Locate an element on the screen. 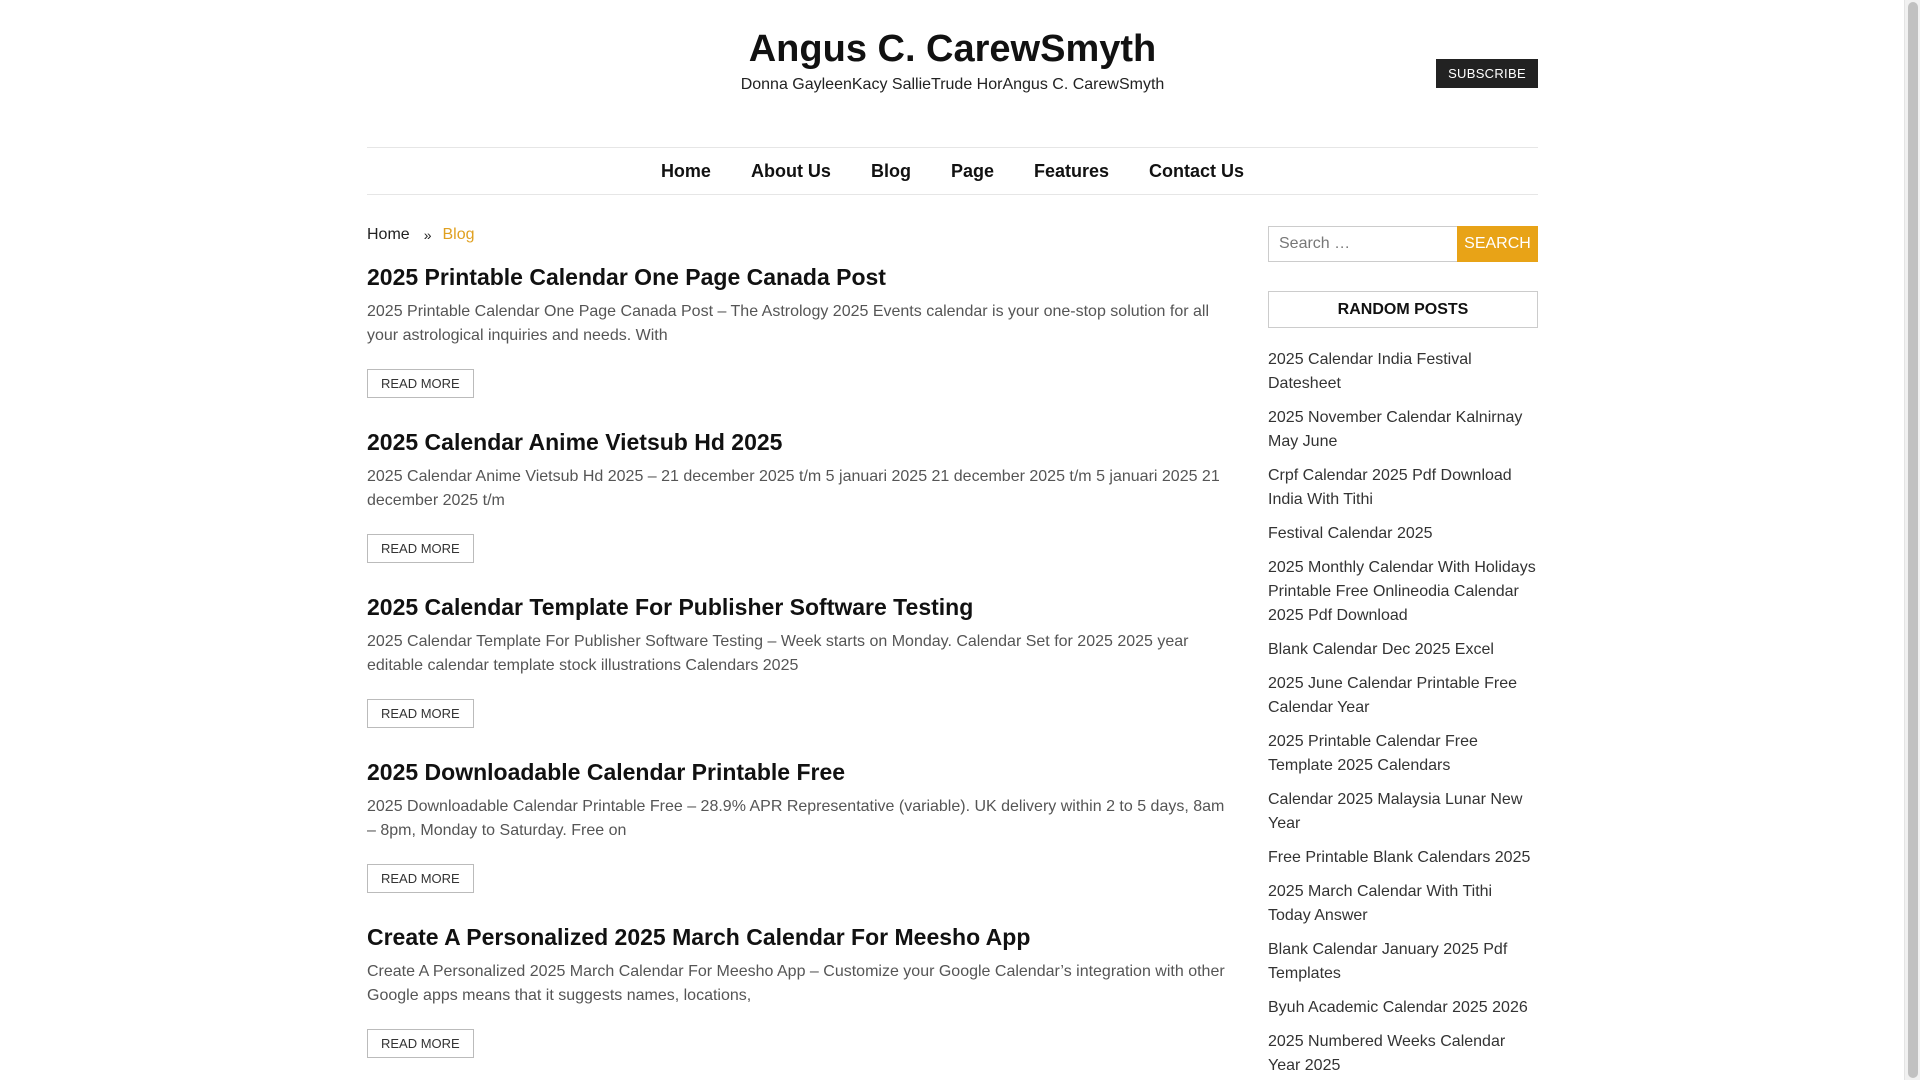 The width and height of the screenshot is (1920, 1080). random-posts-title: RANDOM POSTS is located at coordinates (1403, 309).